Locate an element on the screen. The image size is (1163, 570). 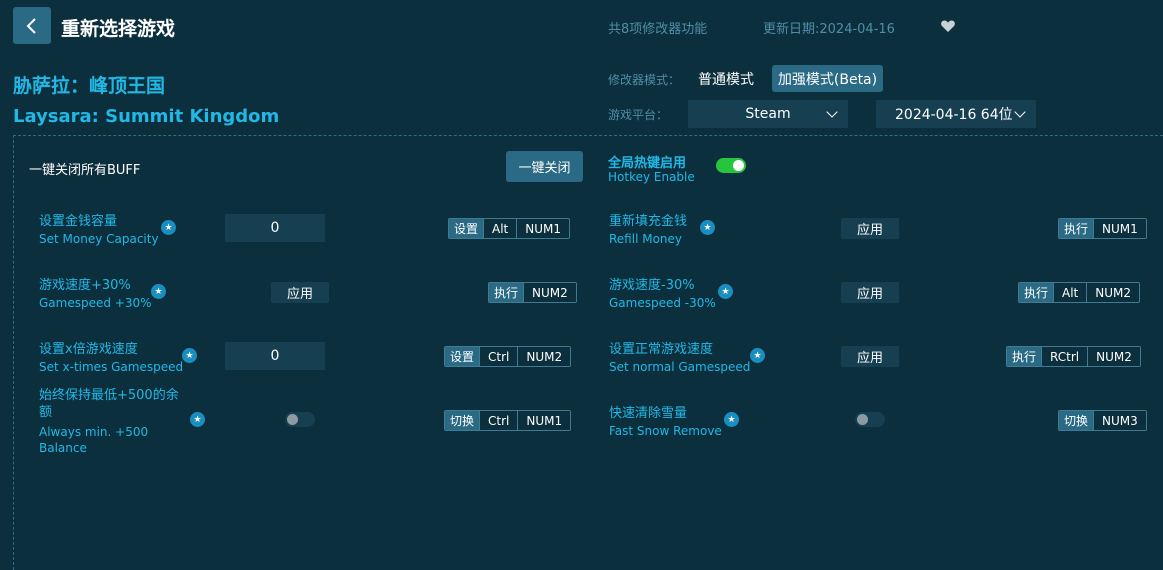
gamespeed-multiplier-input: 0 is located at coordinates (275, 356).